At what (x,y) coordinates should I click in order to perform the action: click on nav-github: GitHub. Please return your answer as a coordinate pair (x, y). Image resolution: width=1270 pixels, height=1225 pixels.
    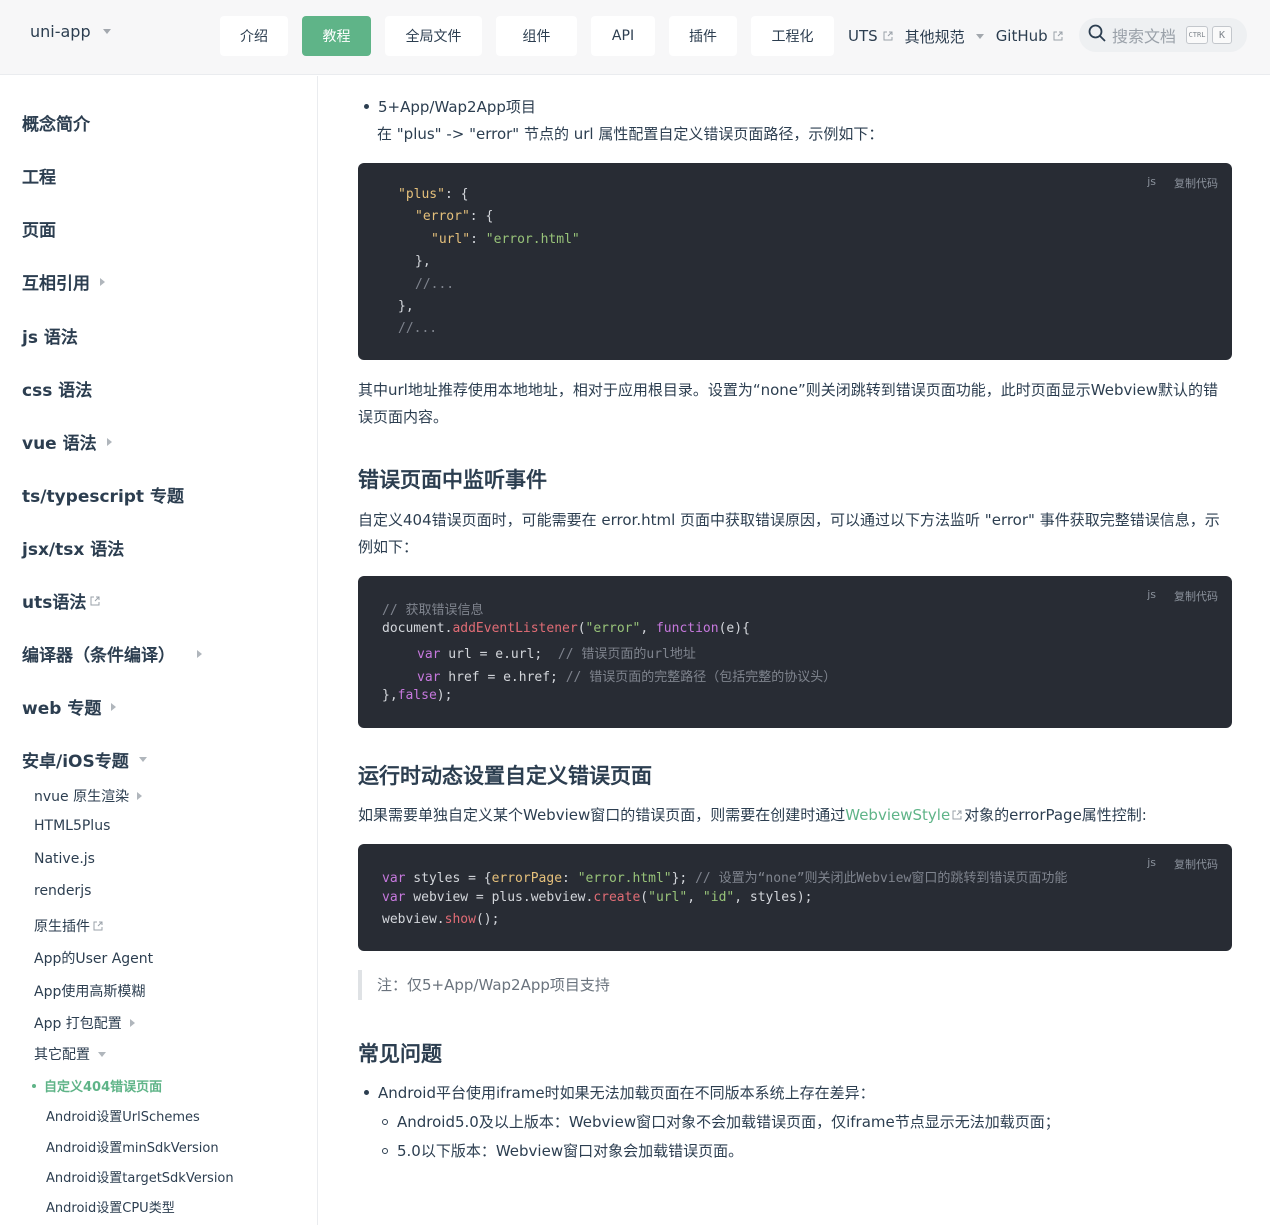
    Looking at the image, I should click on (1029, 36).